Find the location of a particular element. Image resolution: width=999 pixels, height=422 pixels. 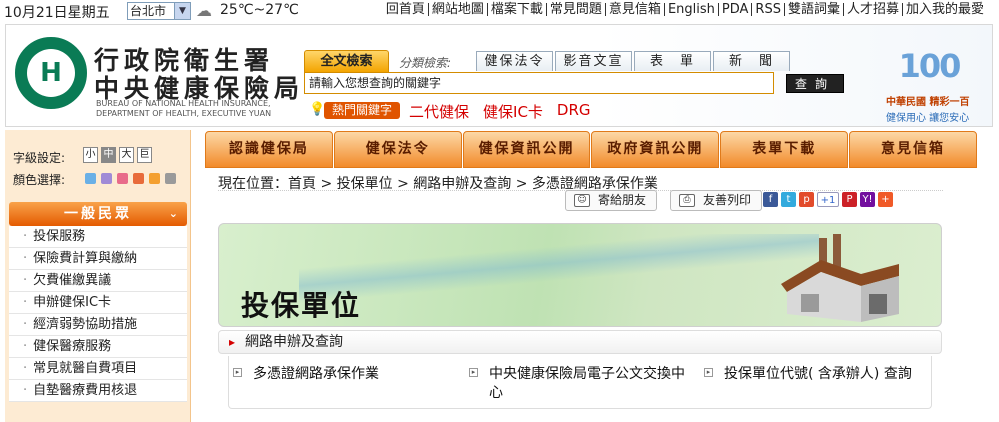

top-link-english: English is located at coordinates (690, 9).